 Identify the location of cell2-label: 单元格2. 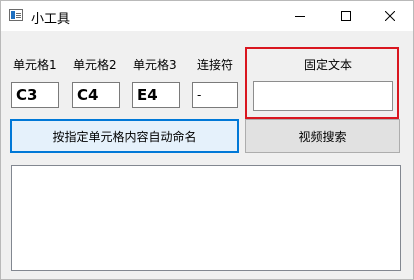
(95, 65).